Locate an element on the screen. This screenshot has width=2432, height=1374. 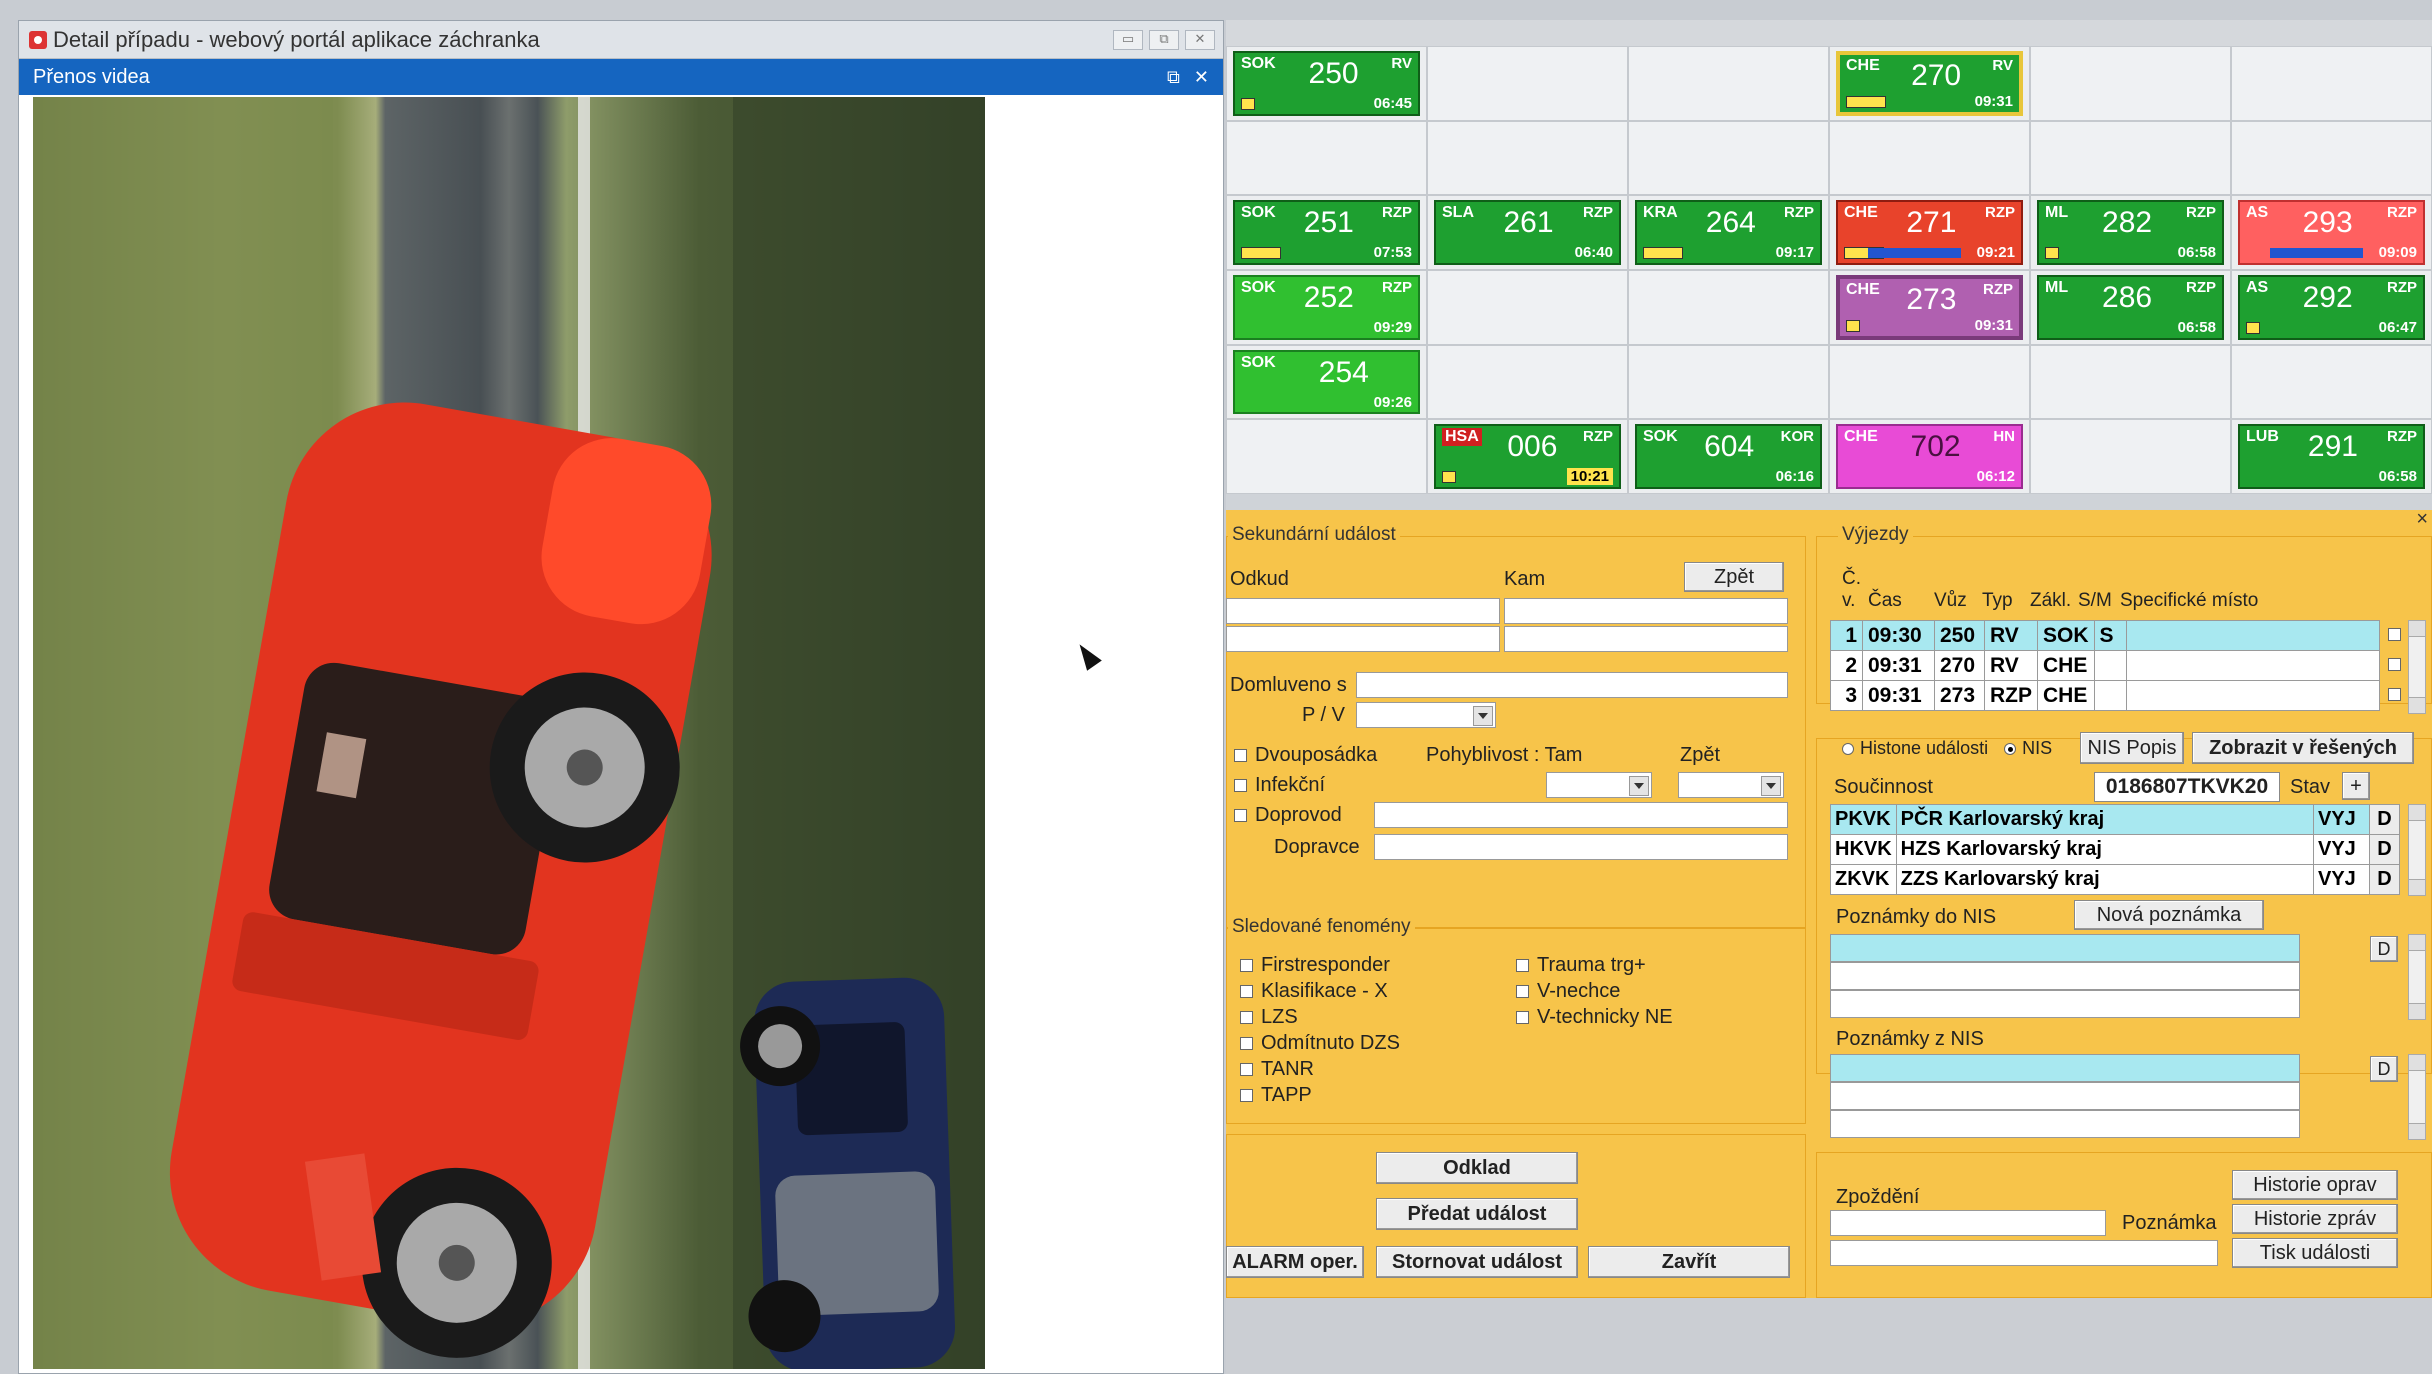
klasifikace-checkbox: Klasifikace - X is located at coordinates (1314, 991).